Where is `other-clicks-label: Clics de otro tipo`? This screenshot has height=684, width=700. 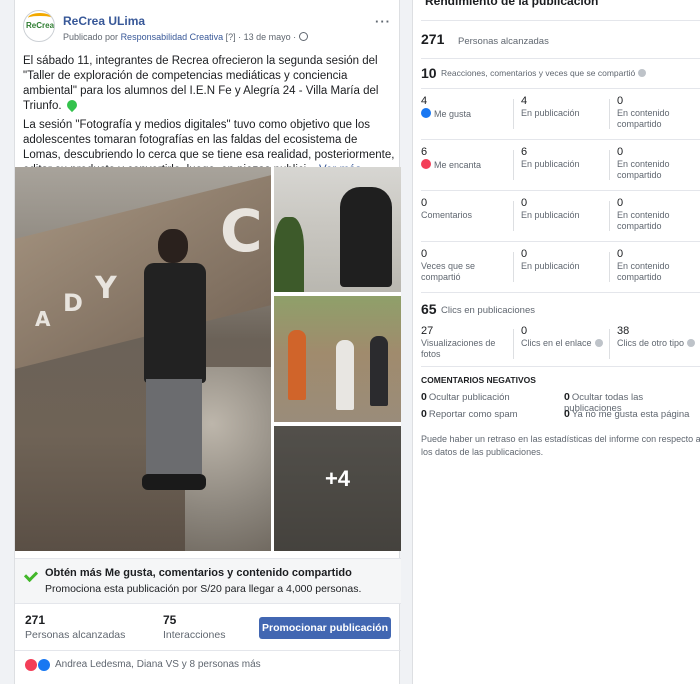
other-clicks-label: Clics de otro tipo is located at coordinates (651, 343).